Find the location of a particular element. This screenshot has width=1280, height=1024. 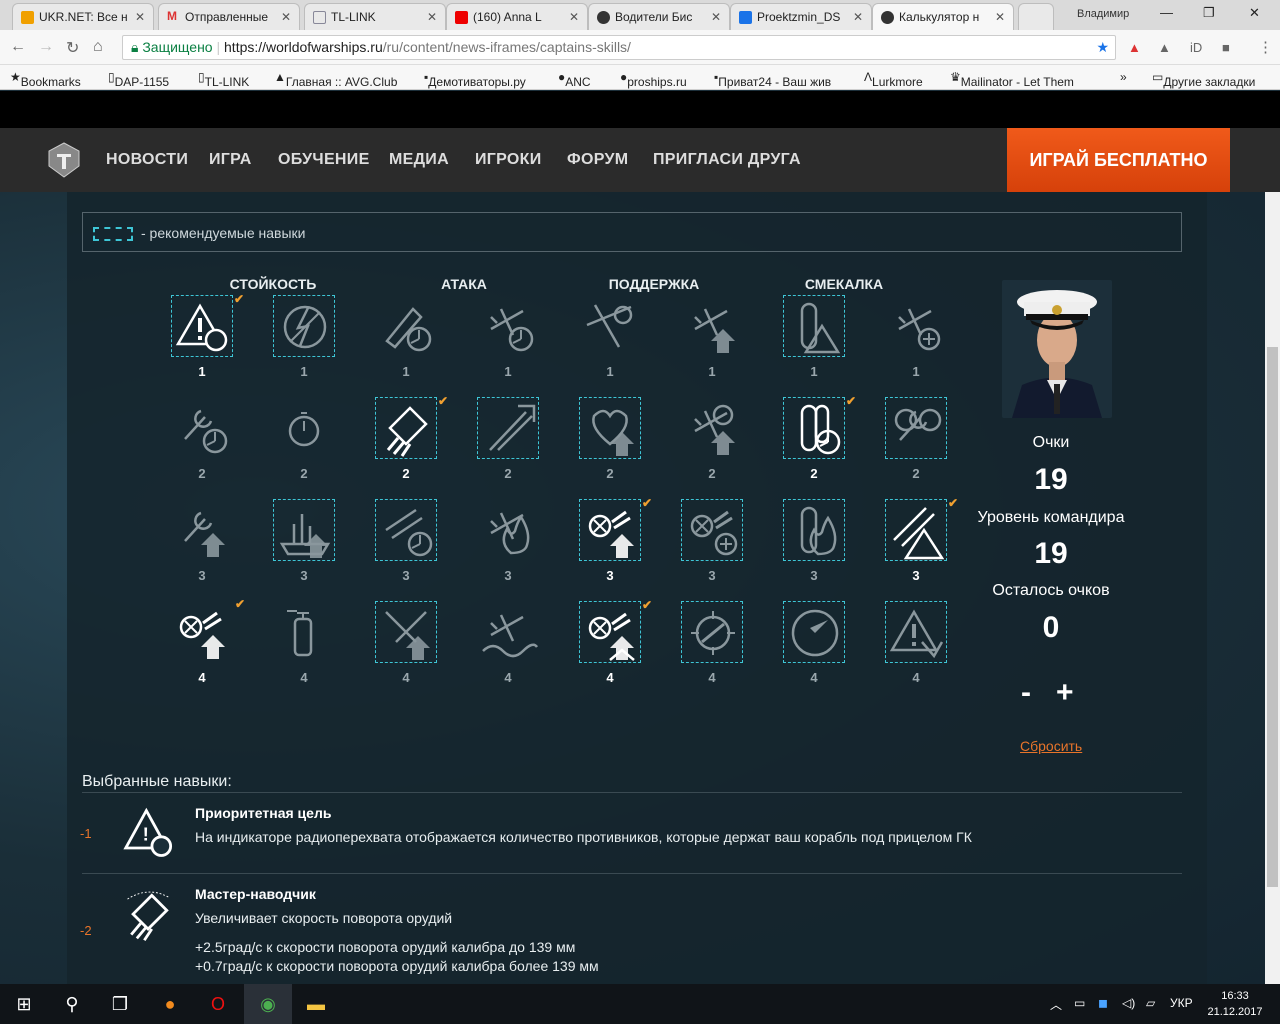

nav-invite-friend: ПРИГЛАСИ ДРУГА is located at coordinates (727, 160).